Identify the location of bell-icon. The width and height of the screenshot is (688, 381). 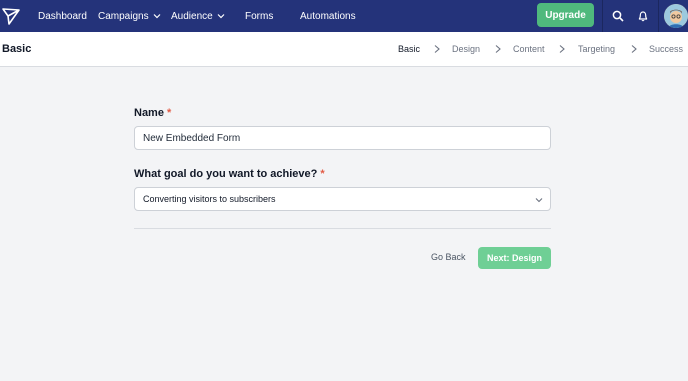
(643, 16).